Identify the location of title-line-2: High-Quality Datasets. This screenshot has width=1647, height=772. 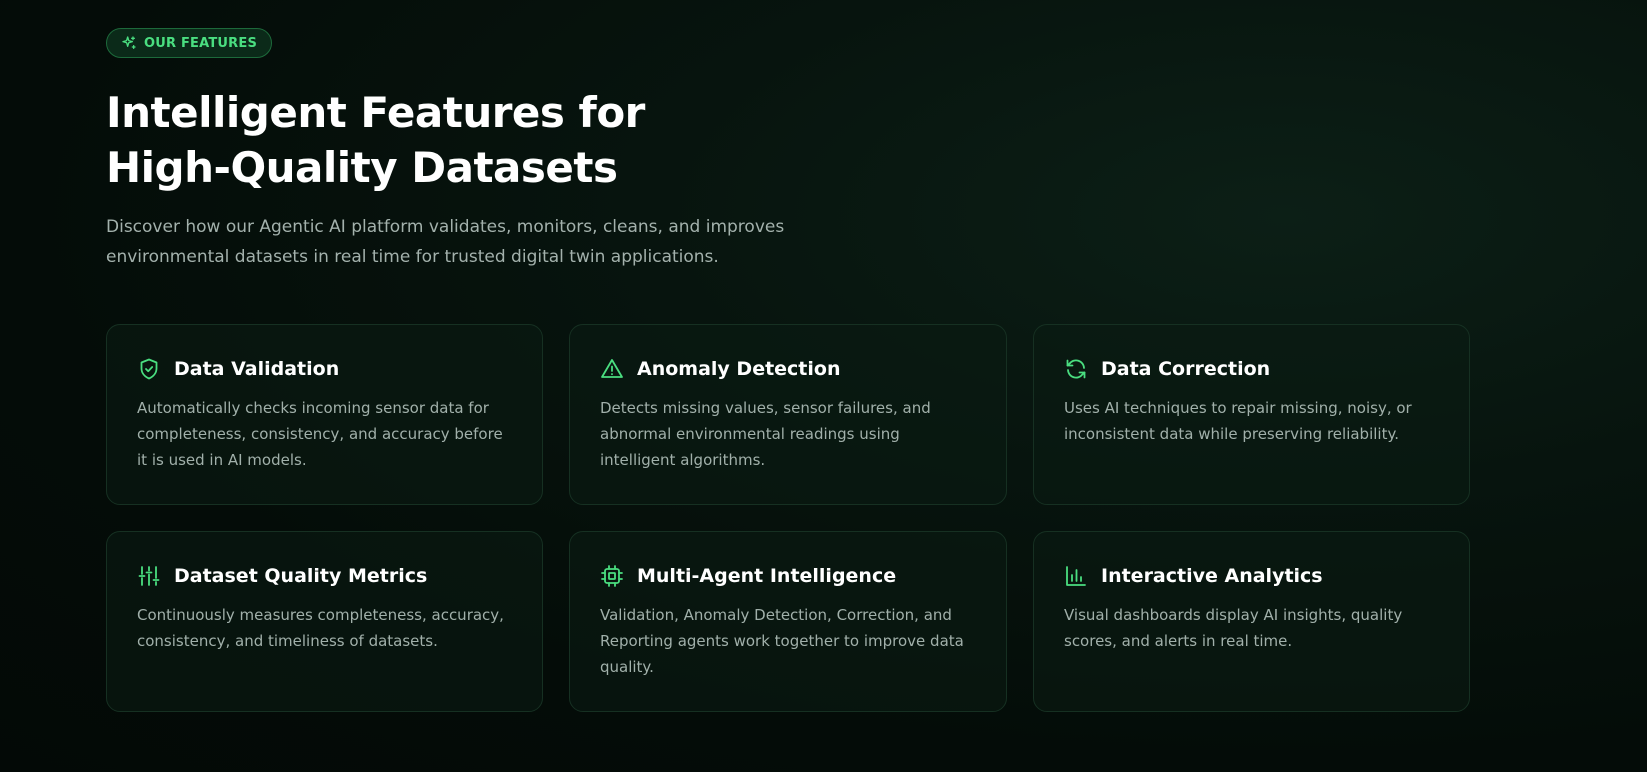
(362, 167).